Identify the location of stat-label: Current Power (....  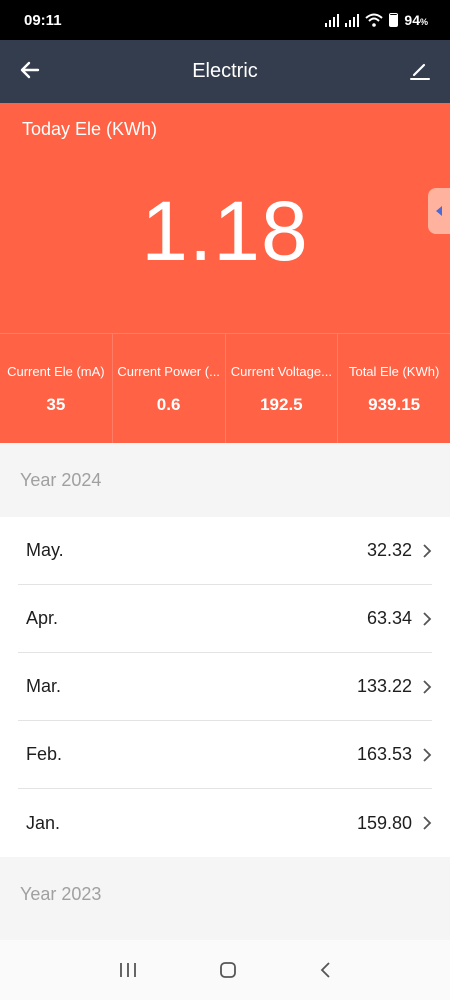
(168, 371).